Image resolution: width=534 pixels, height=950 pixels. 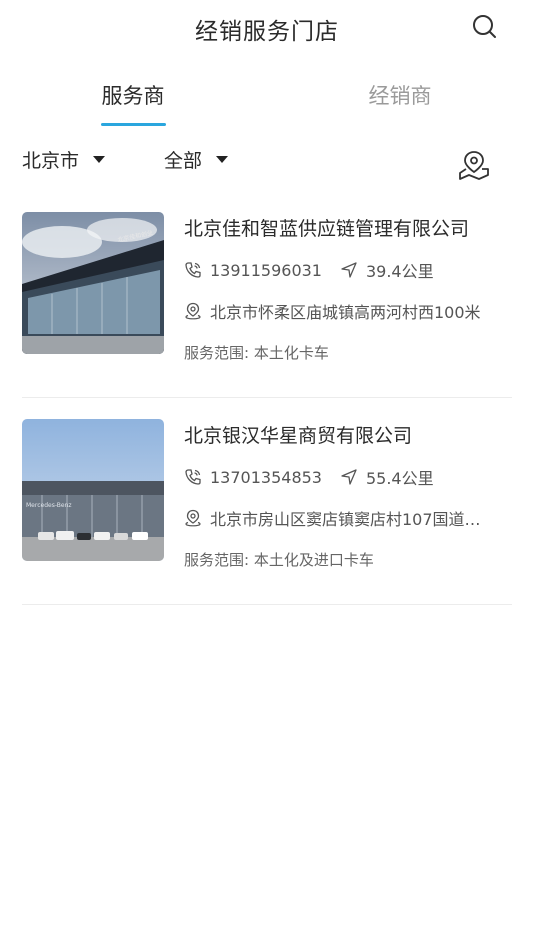 I want to click on store-photo: Mercedes-Benz, so click(x=93, y=490).